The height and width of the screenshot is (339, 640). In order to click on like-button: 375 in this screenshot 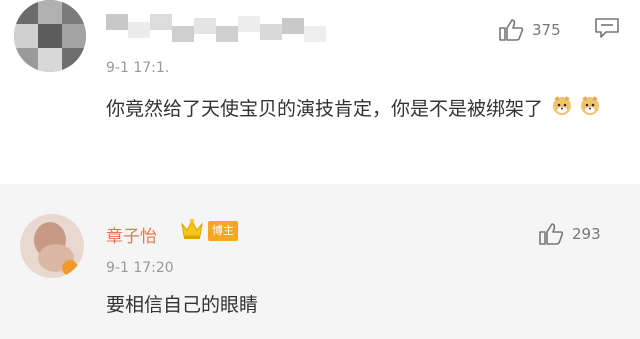, I will do `click(529, 30)`.